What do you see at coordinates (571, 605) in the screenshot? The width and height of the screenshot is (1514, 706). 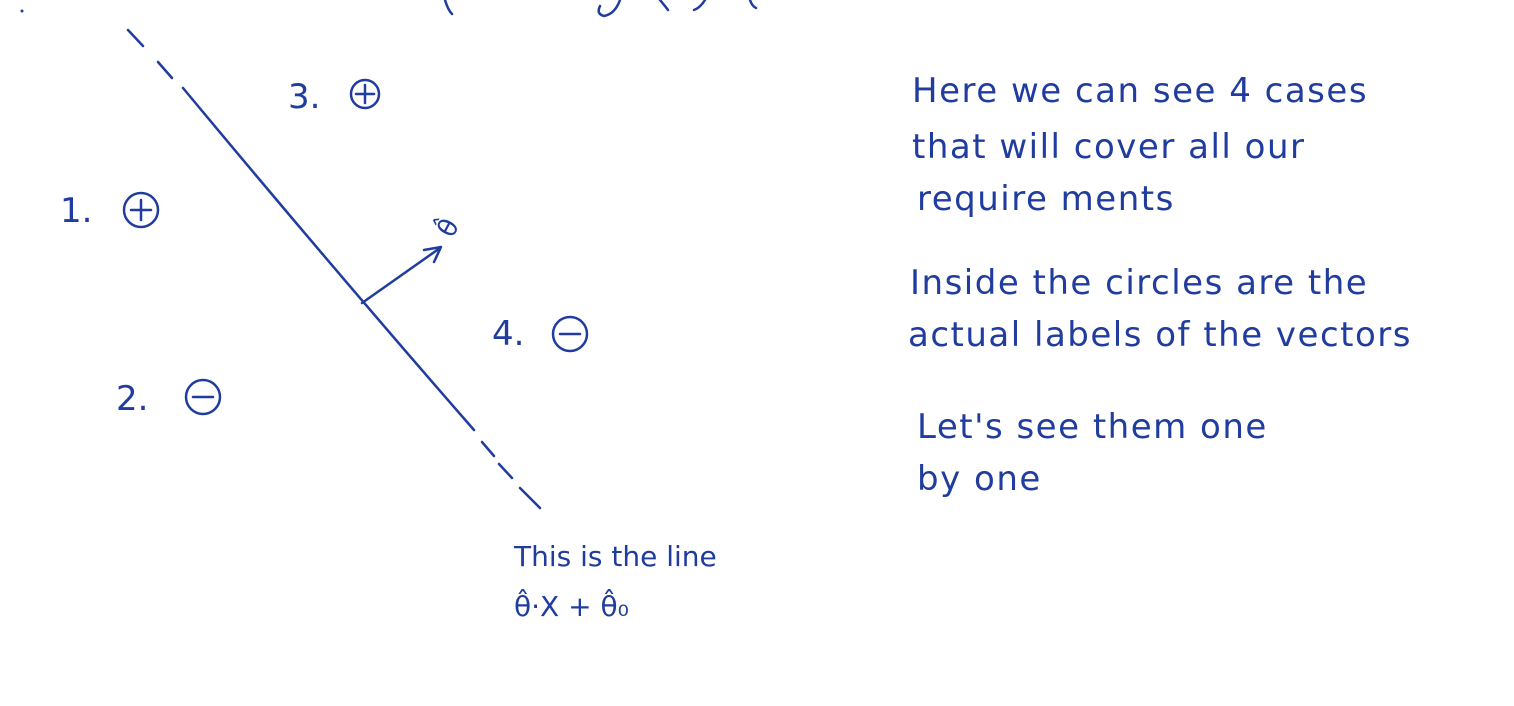 I see `line-equation: θ̂·X + θ̂₀` at bounding box center [571, 605].